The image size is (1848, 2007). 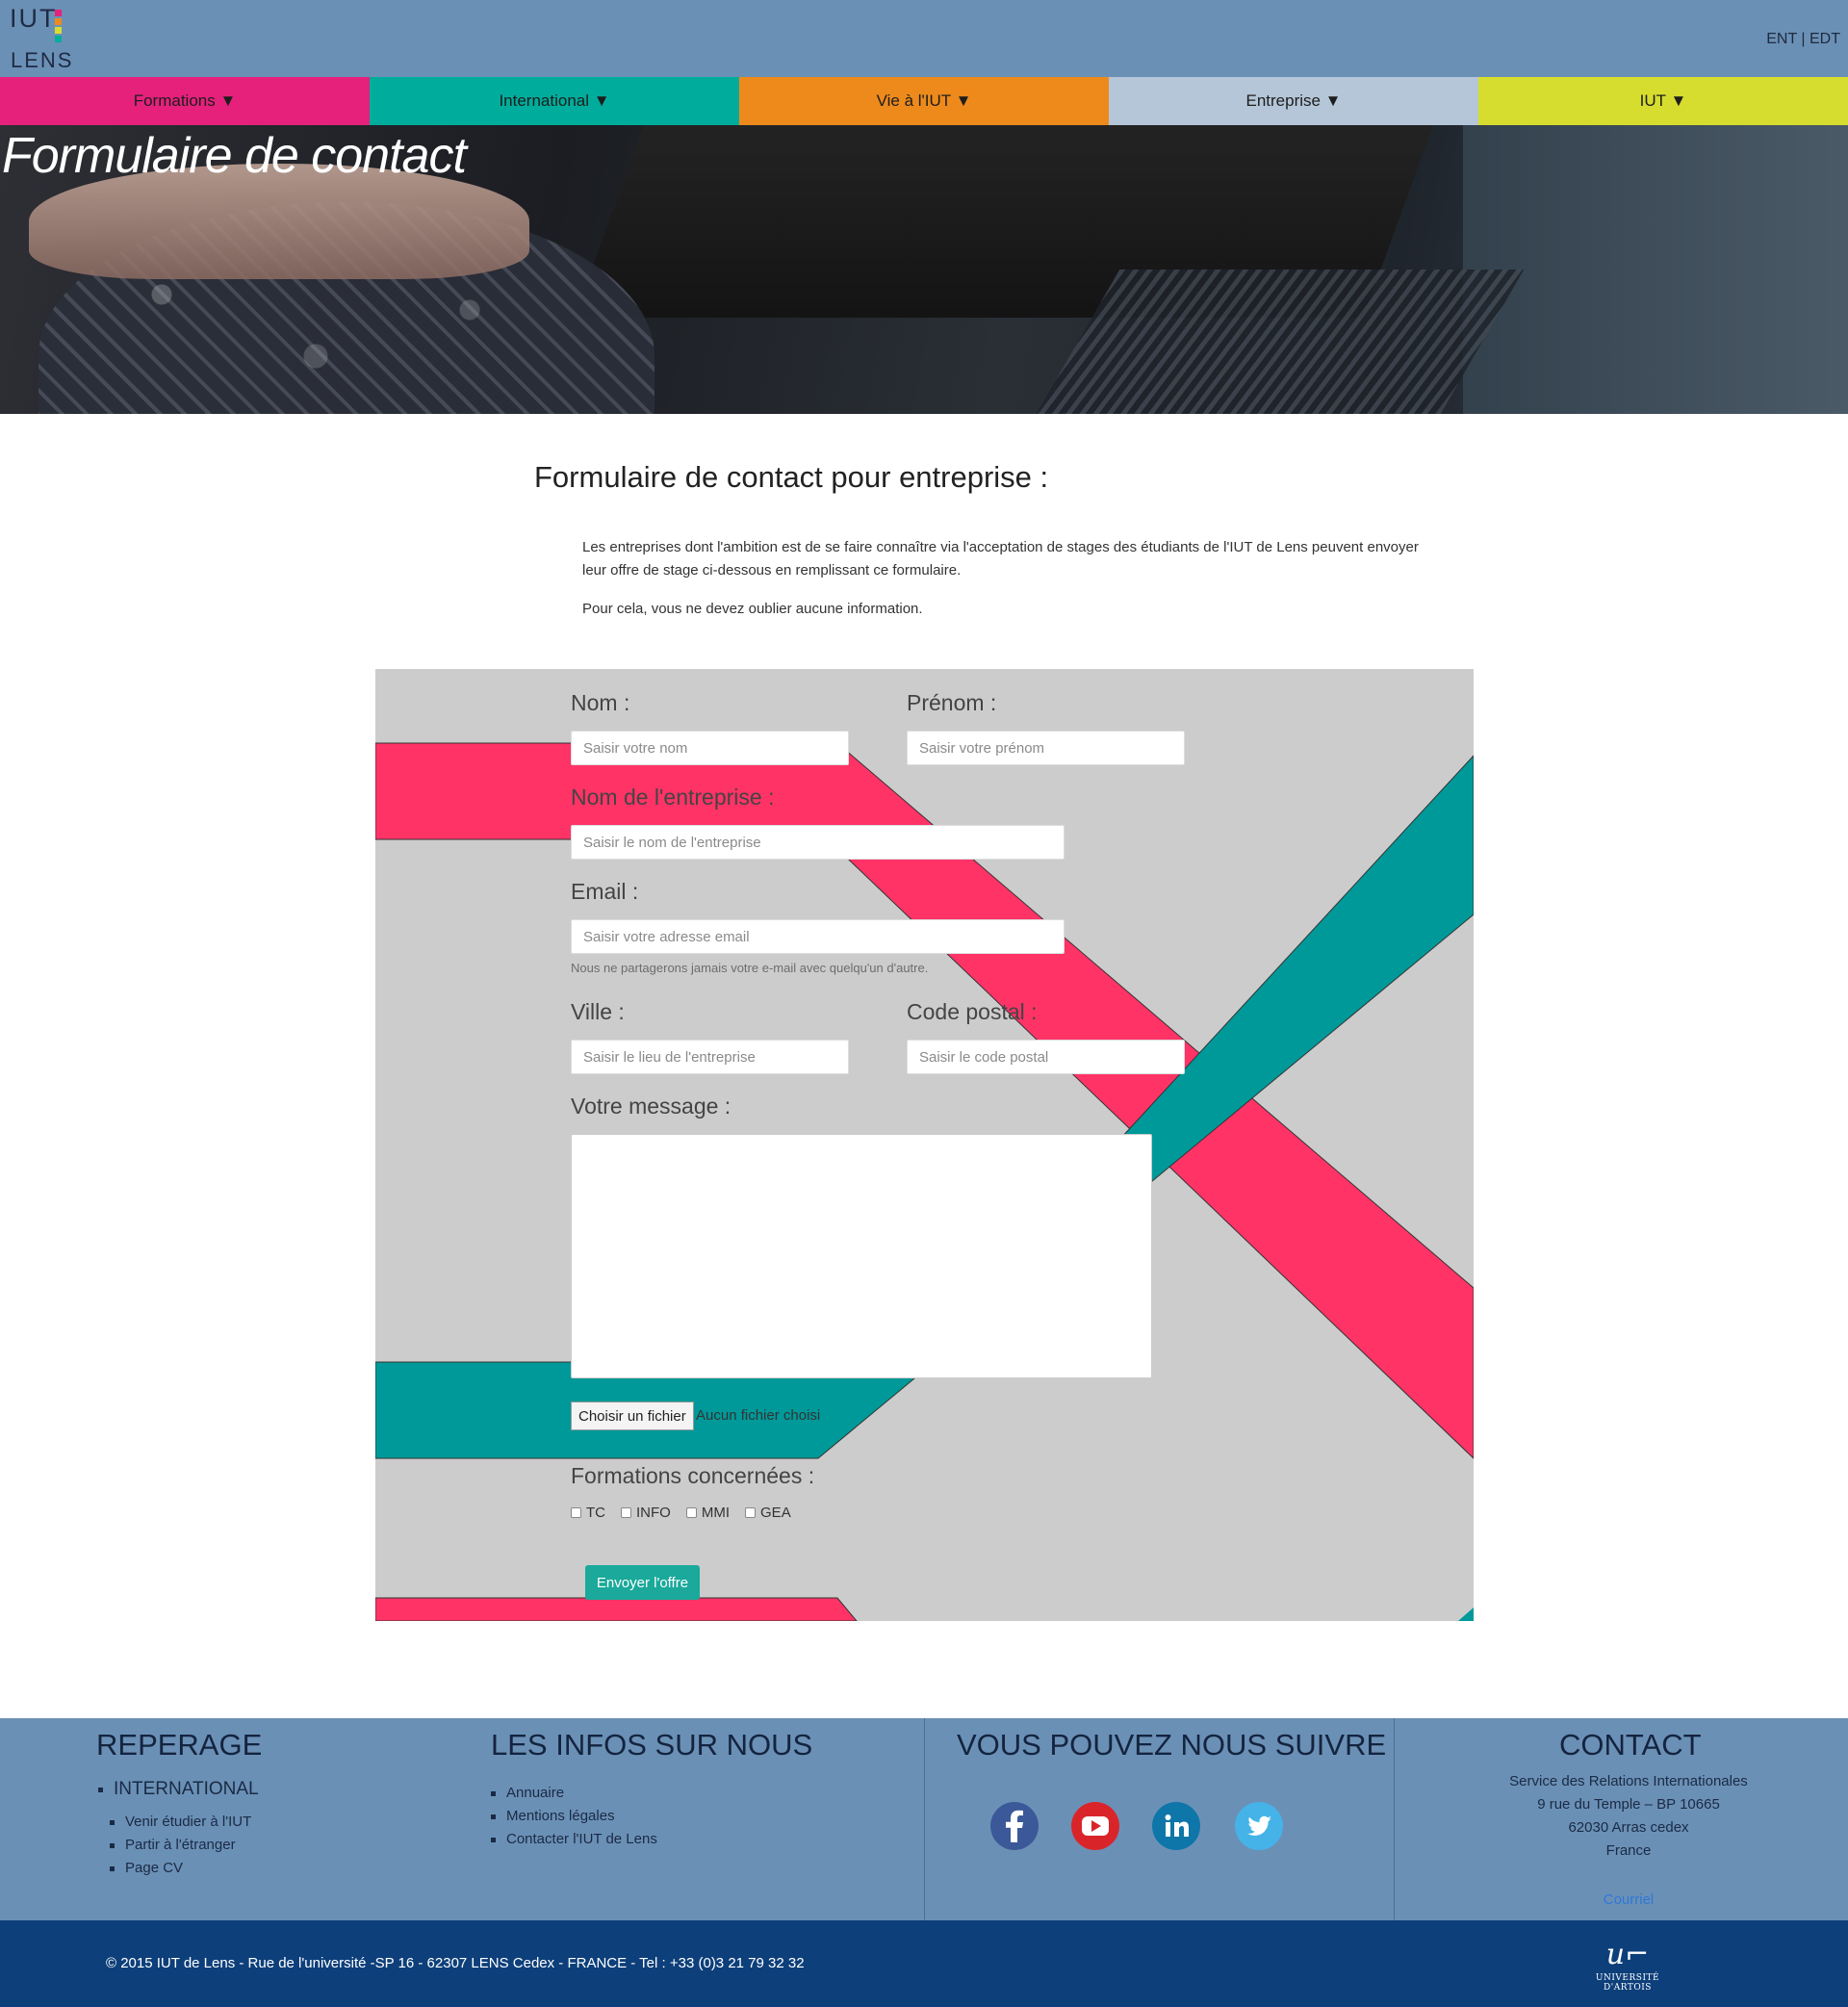 I want to click on courriel-link: Courriel, so click(x=1629, y=1899).